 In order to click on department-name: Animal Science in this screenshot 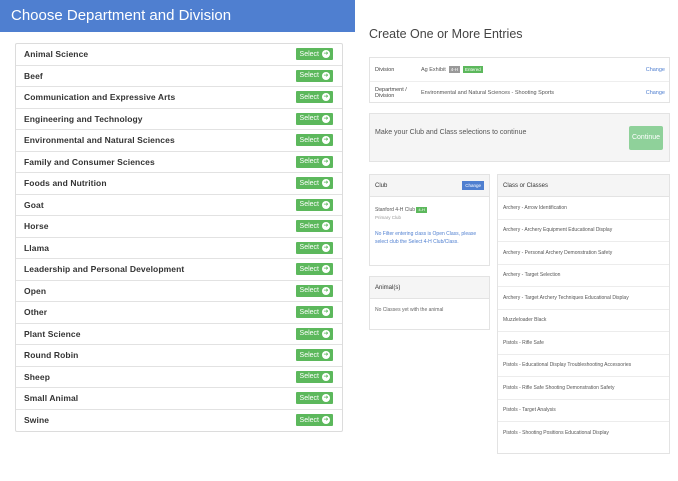, I will do `click(56, 54)`.